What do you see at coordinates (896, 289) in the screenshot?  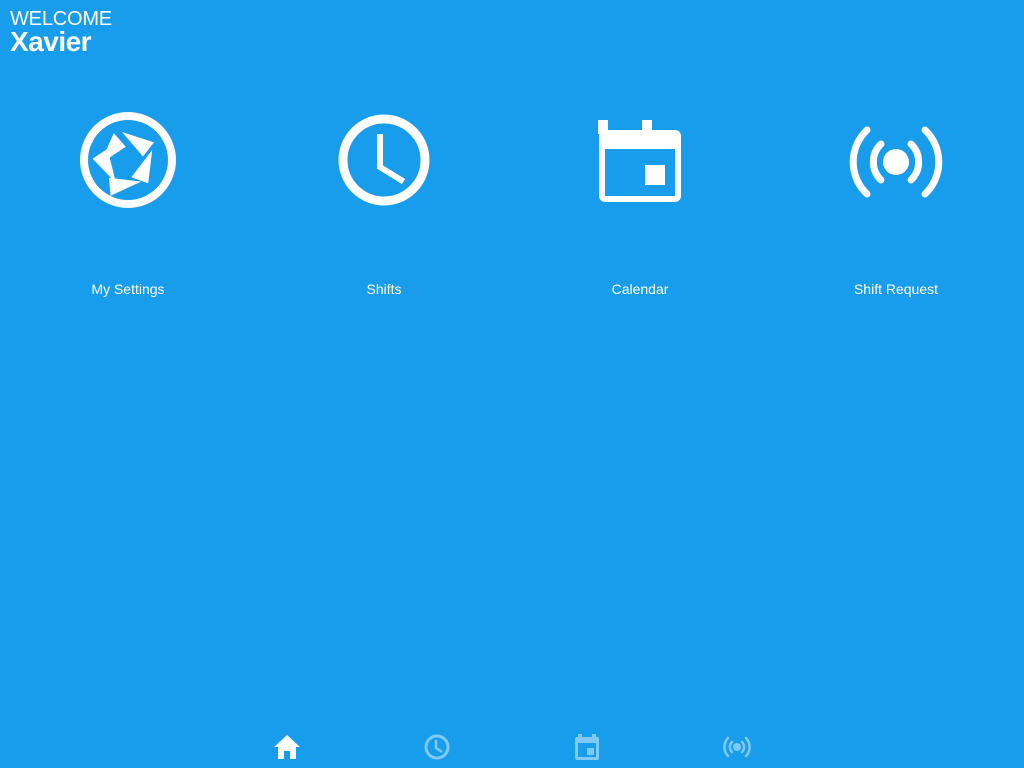 I see `tile-label: Shift Request` at bounding box center [896, 289].